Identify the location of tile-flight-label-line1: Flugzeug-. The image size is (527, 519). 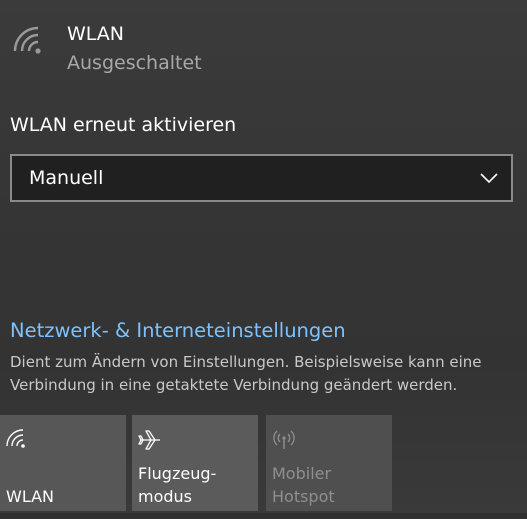
(177, 473).